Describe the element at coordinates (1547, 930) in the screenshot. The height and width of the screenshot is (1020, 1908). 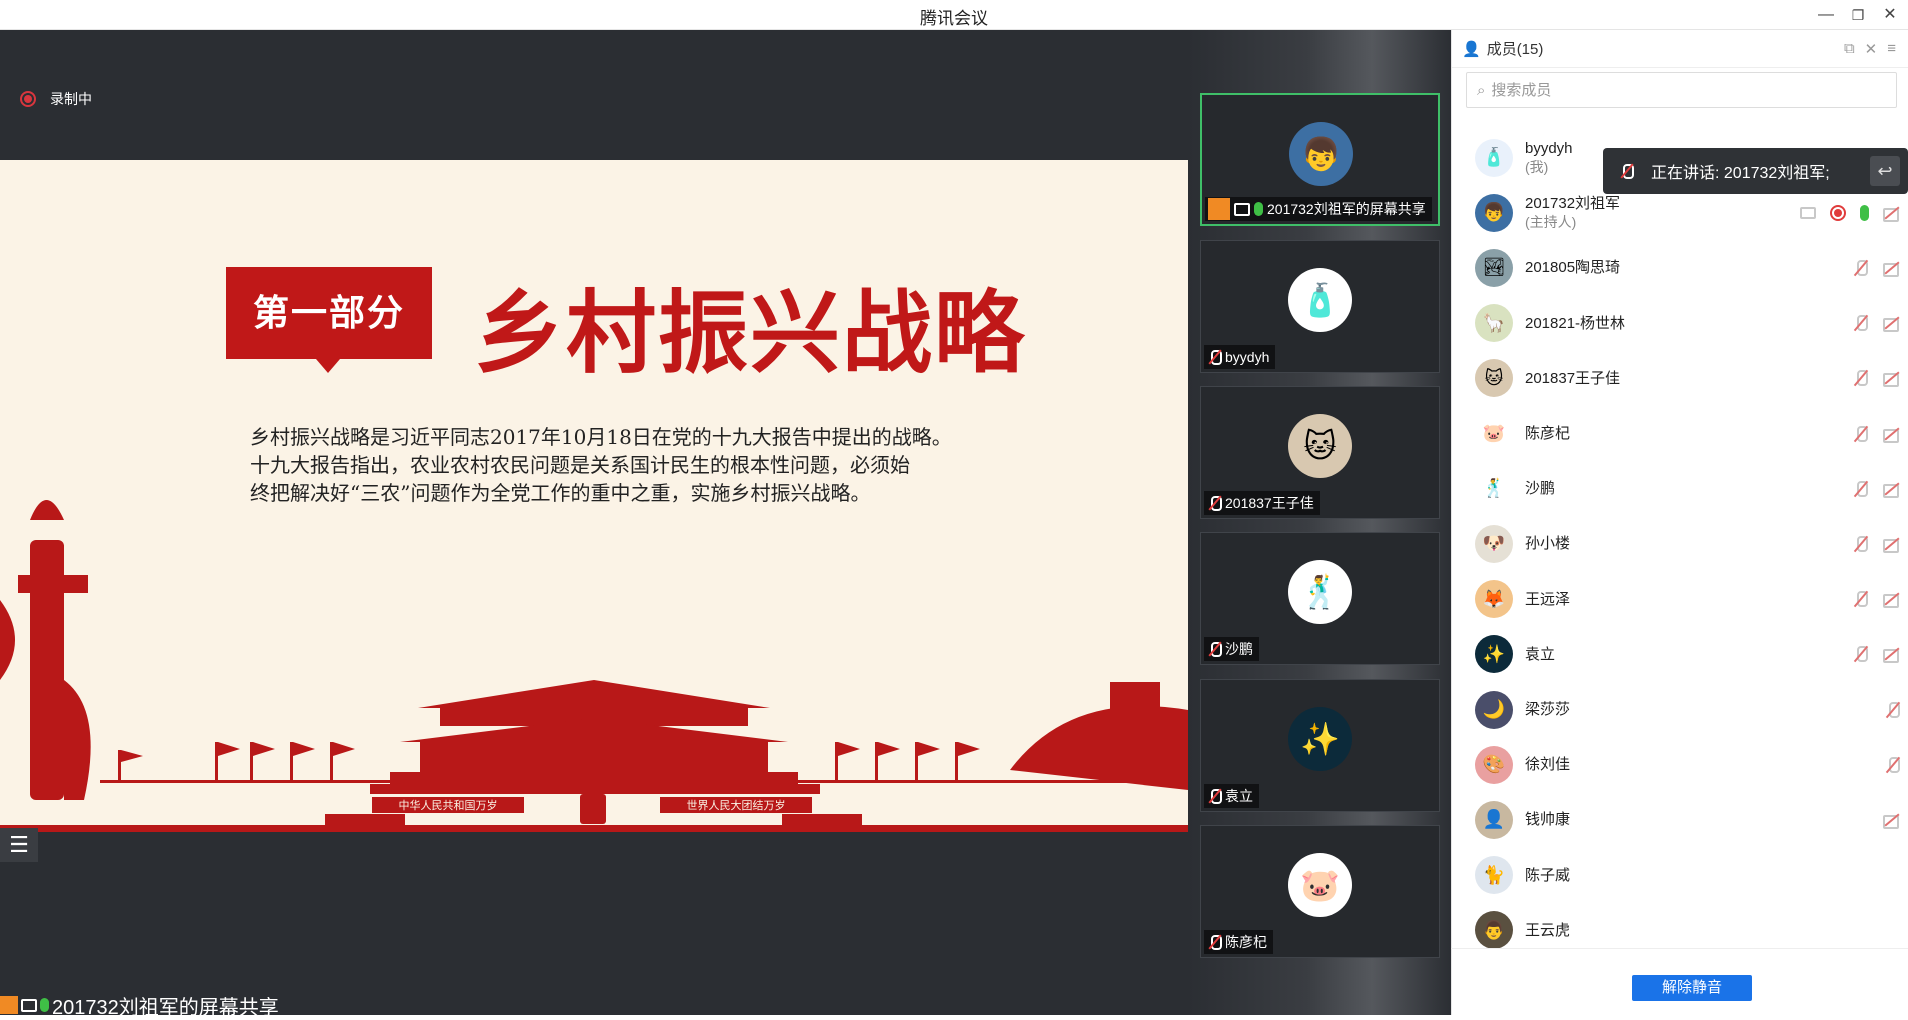
I see `member-name-block: 王云虎` at that location.